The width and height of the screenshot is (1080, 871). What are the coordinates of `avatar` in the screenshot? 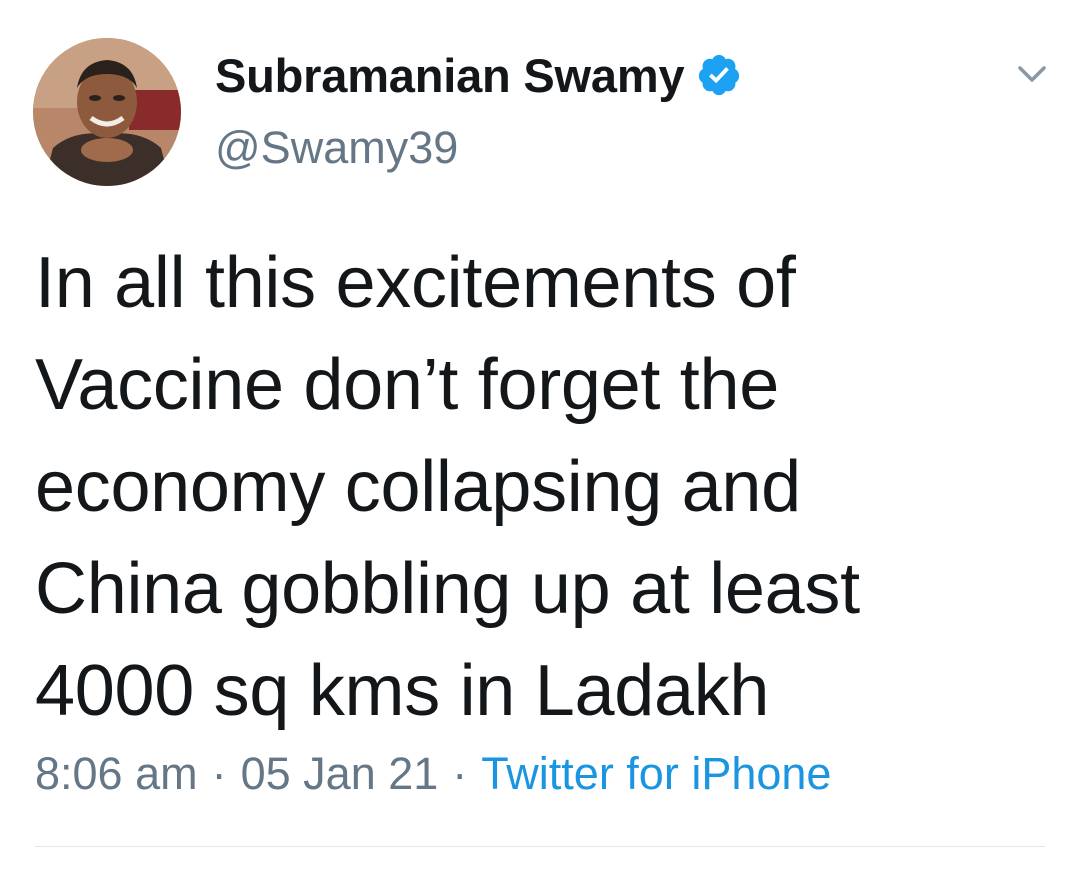 It's located at (107, 112).